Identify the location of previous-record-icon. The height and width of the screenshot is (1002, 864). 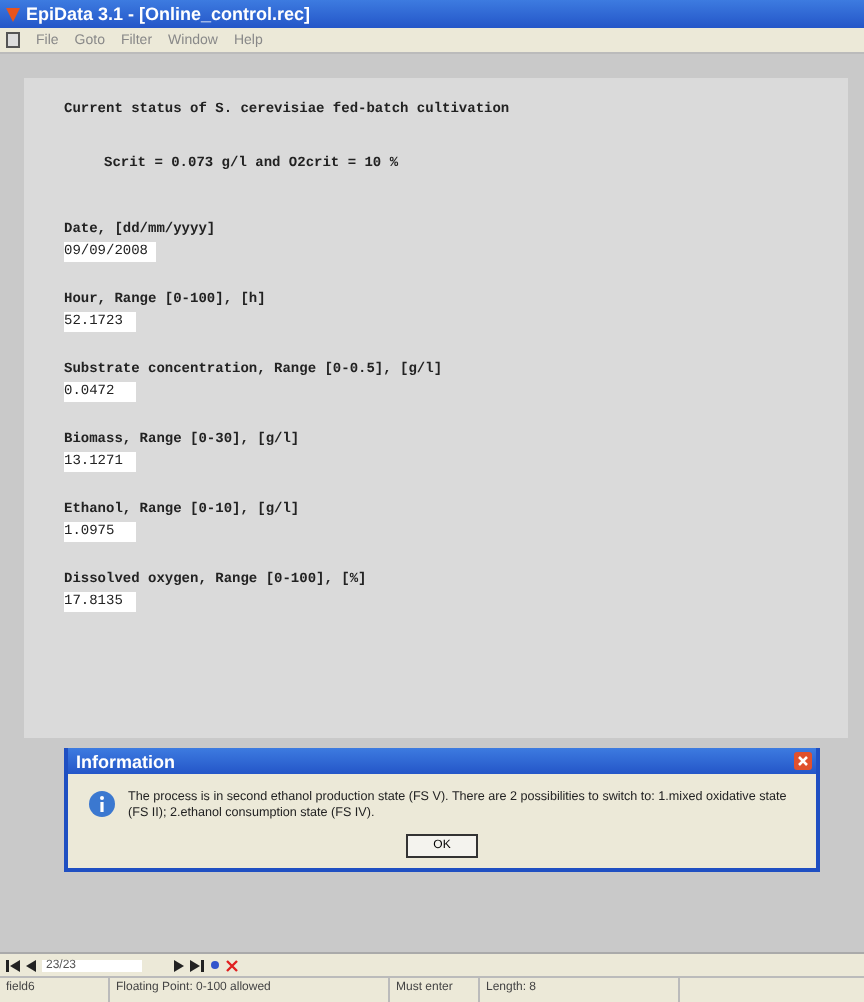
(31, 965).